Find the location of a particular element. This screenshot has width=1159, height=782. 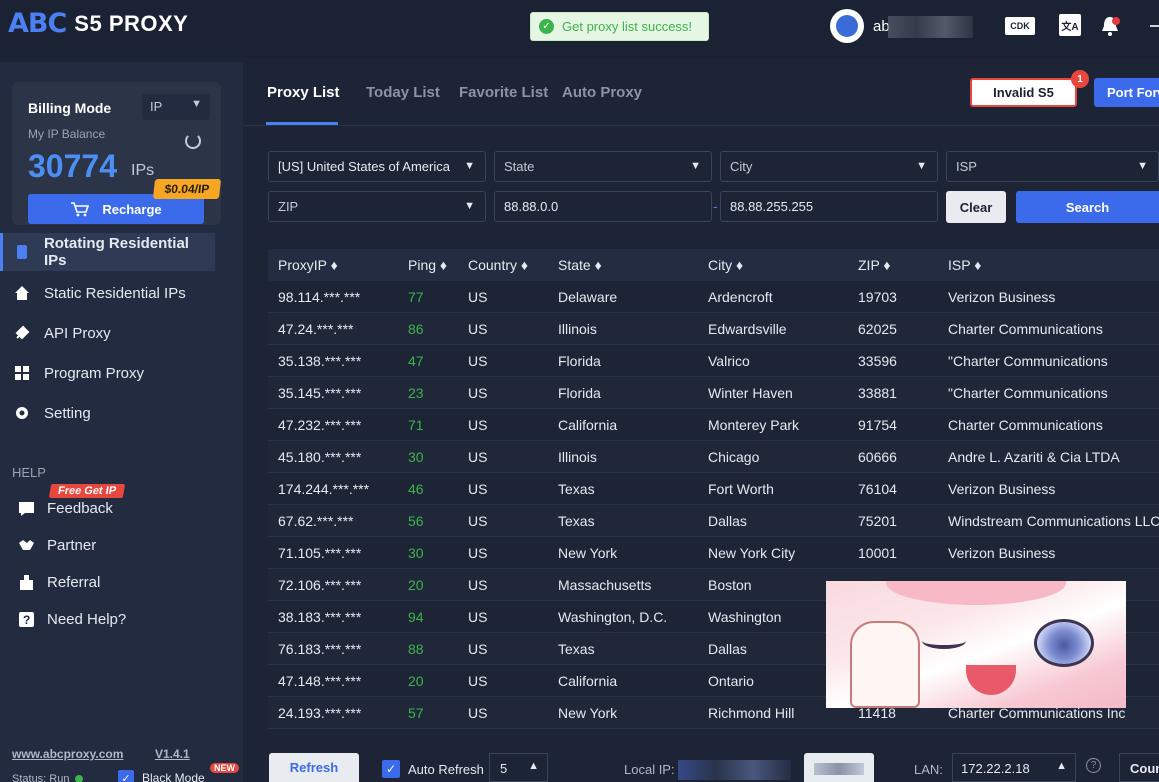

translate-icon: 文A is located at coordinates (1070, 25).